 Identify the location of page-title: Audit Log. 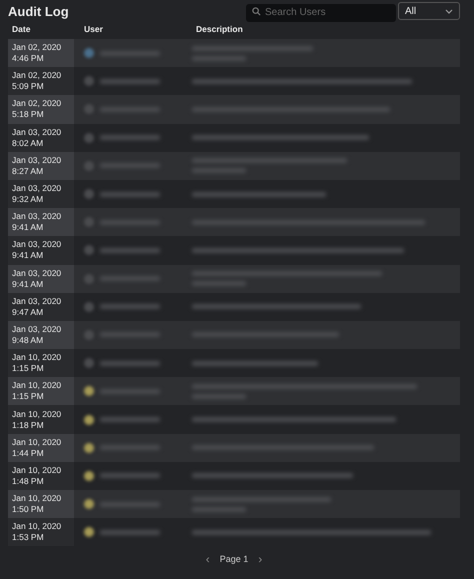
(39, 11).